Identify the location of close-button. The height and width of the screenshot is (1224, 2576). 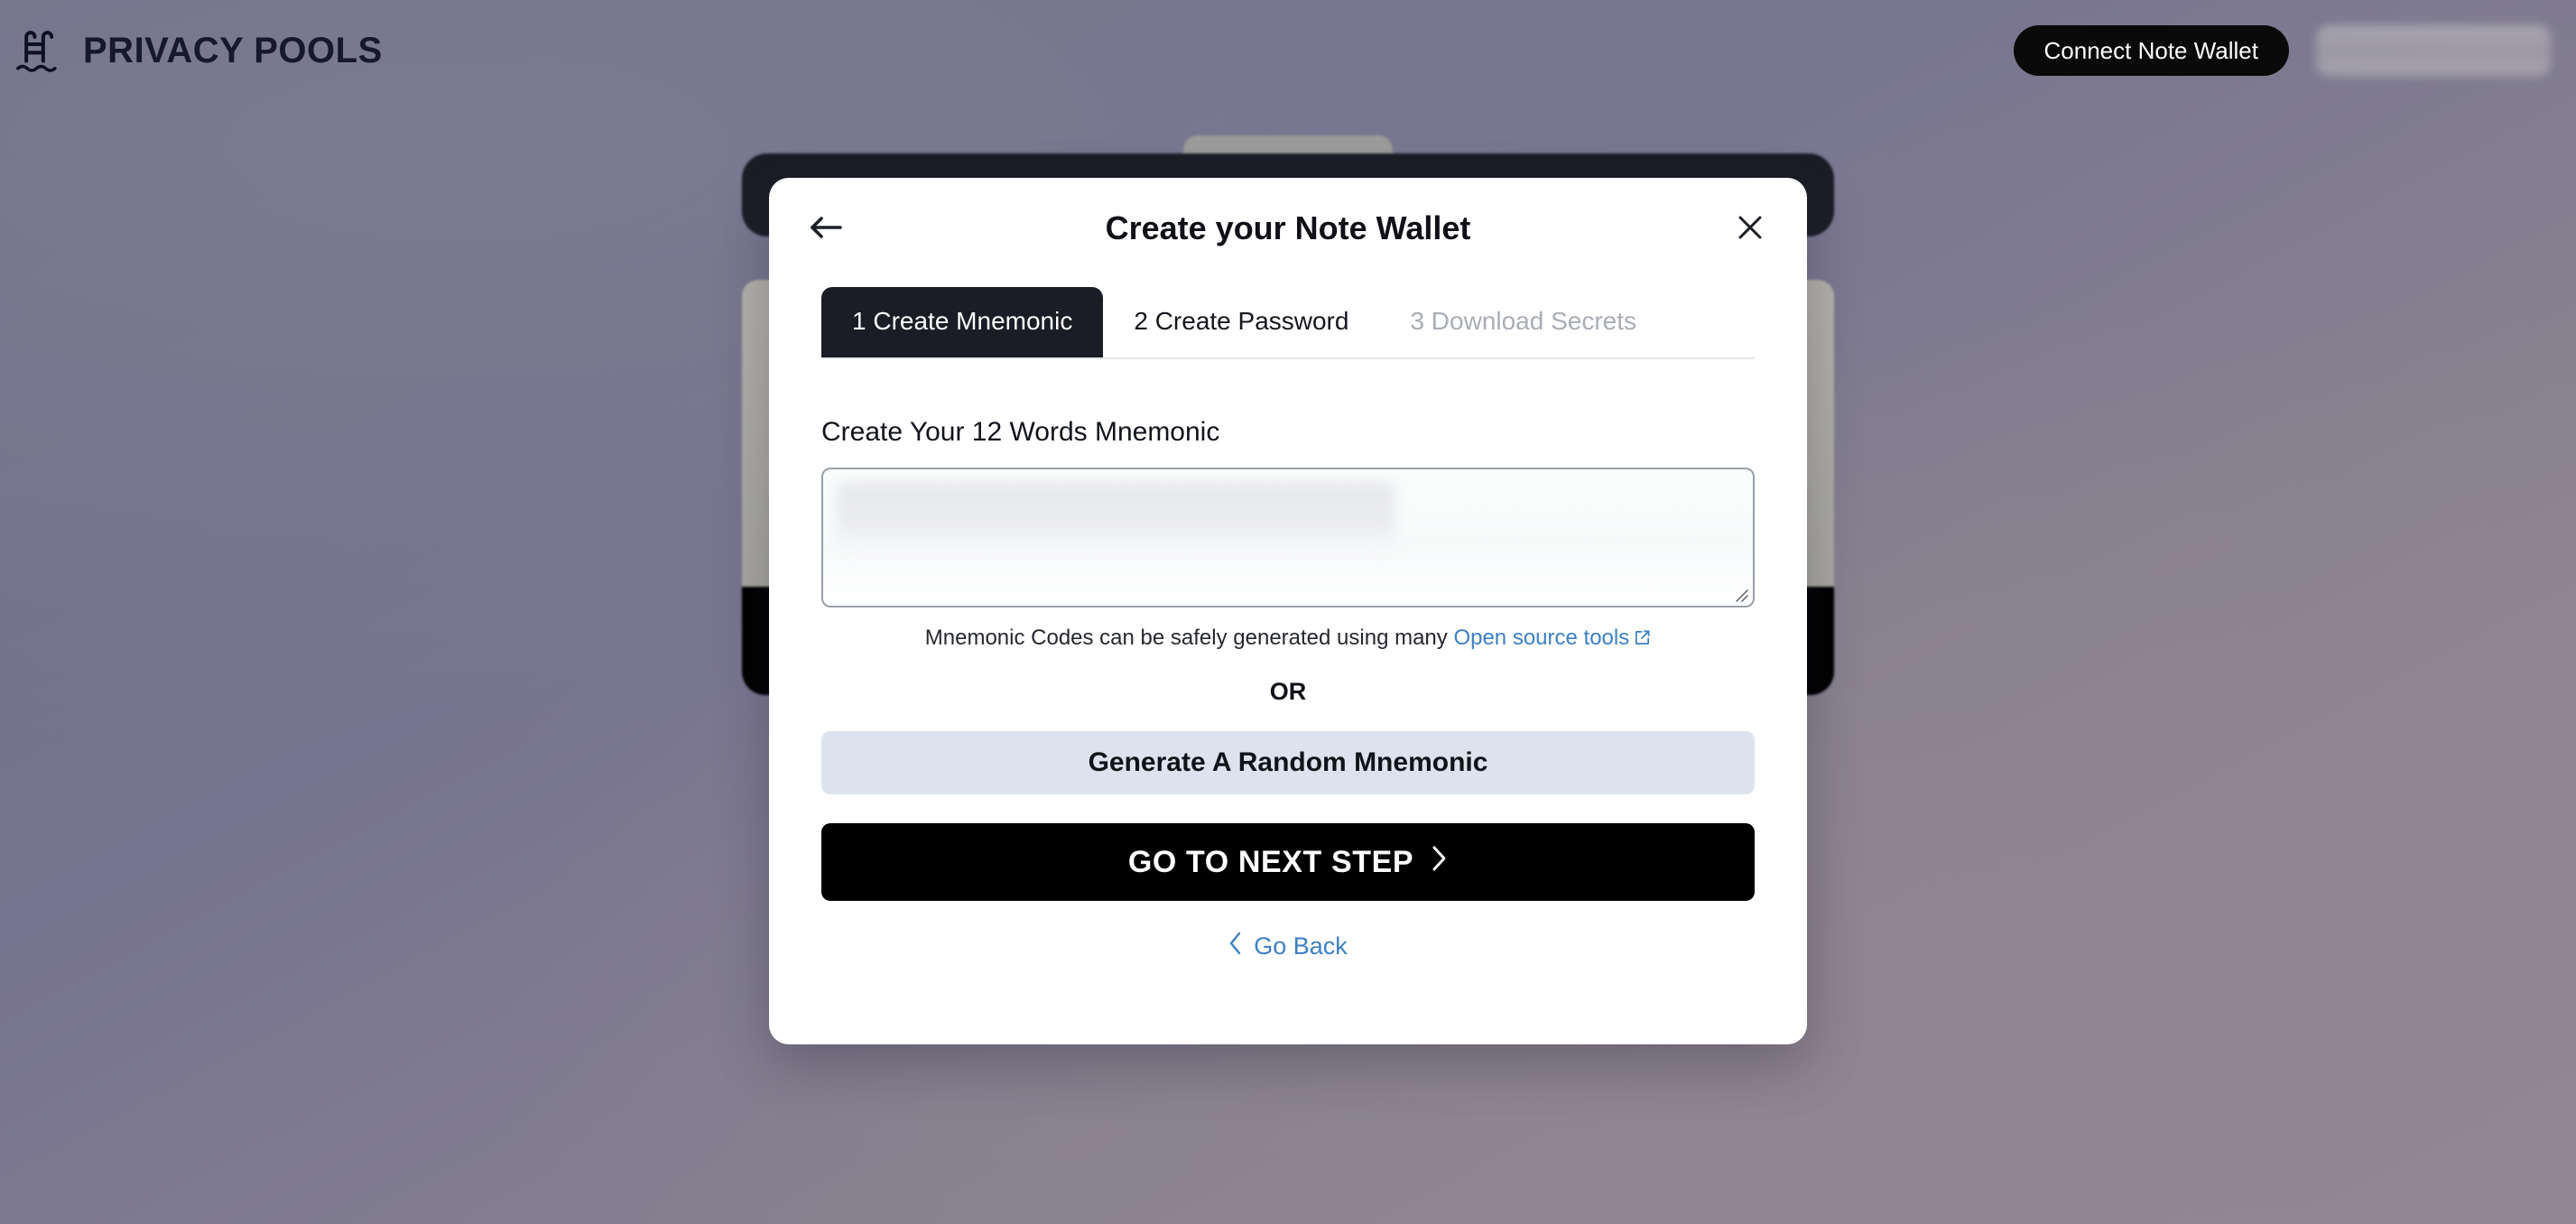
(1750, 228).